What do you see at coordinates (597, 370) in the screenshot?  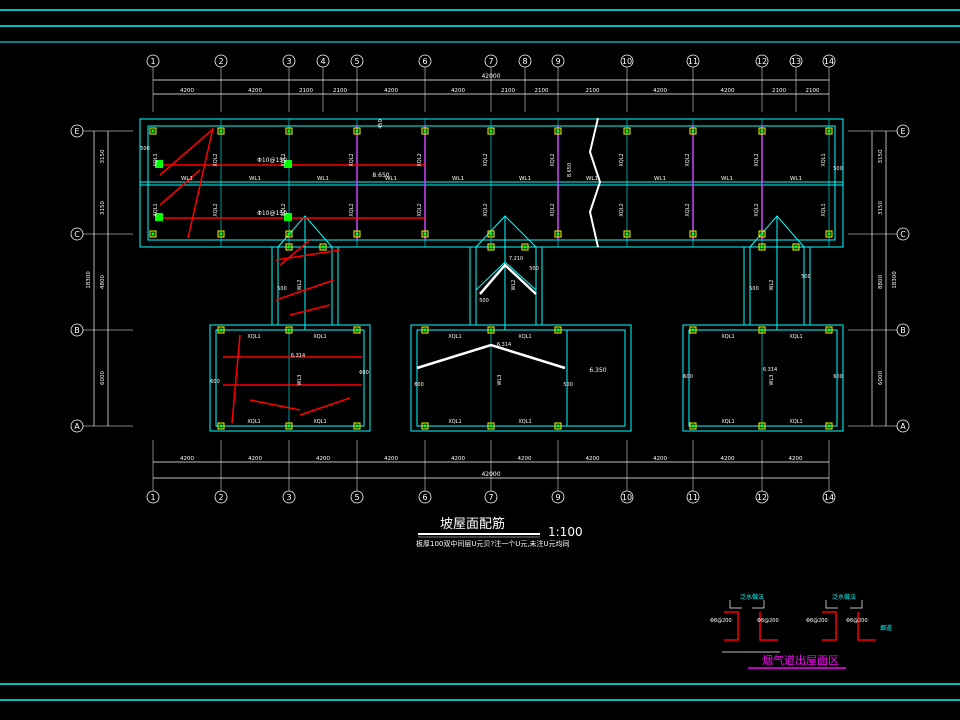 I see `elevation-label: 6.350` at bounding box center [597, 370].